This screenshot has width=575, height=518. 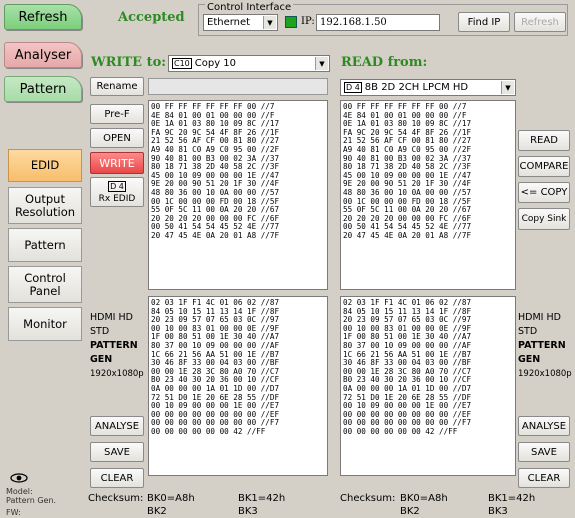 I want to click on sidebar-item-pattern: Pattern, so click(x=45, y=245).